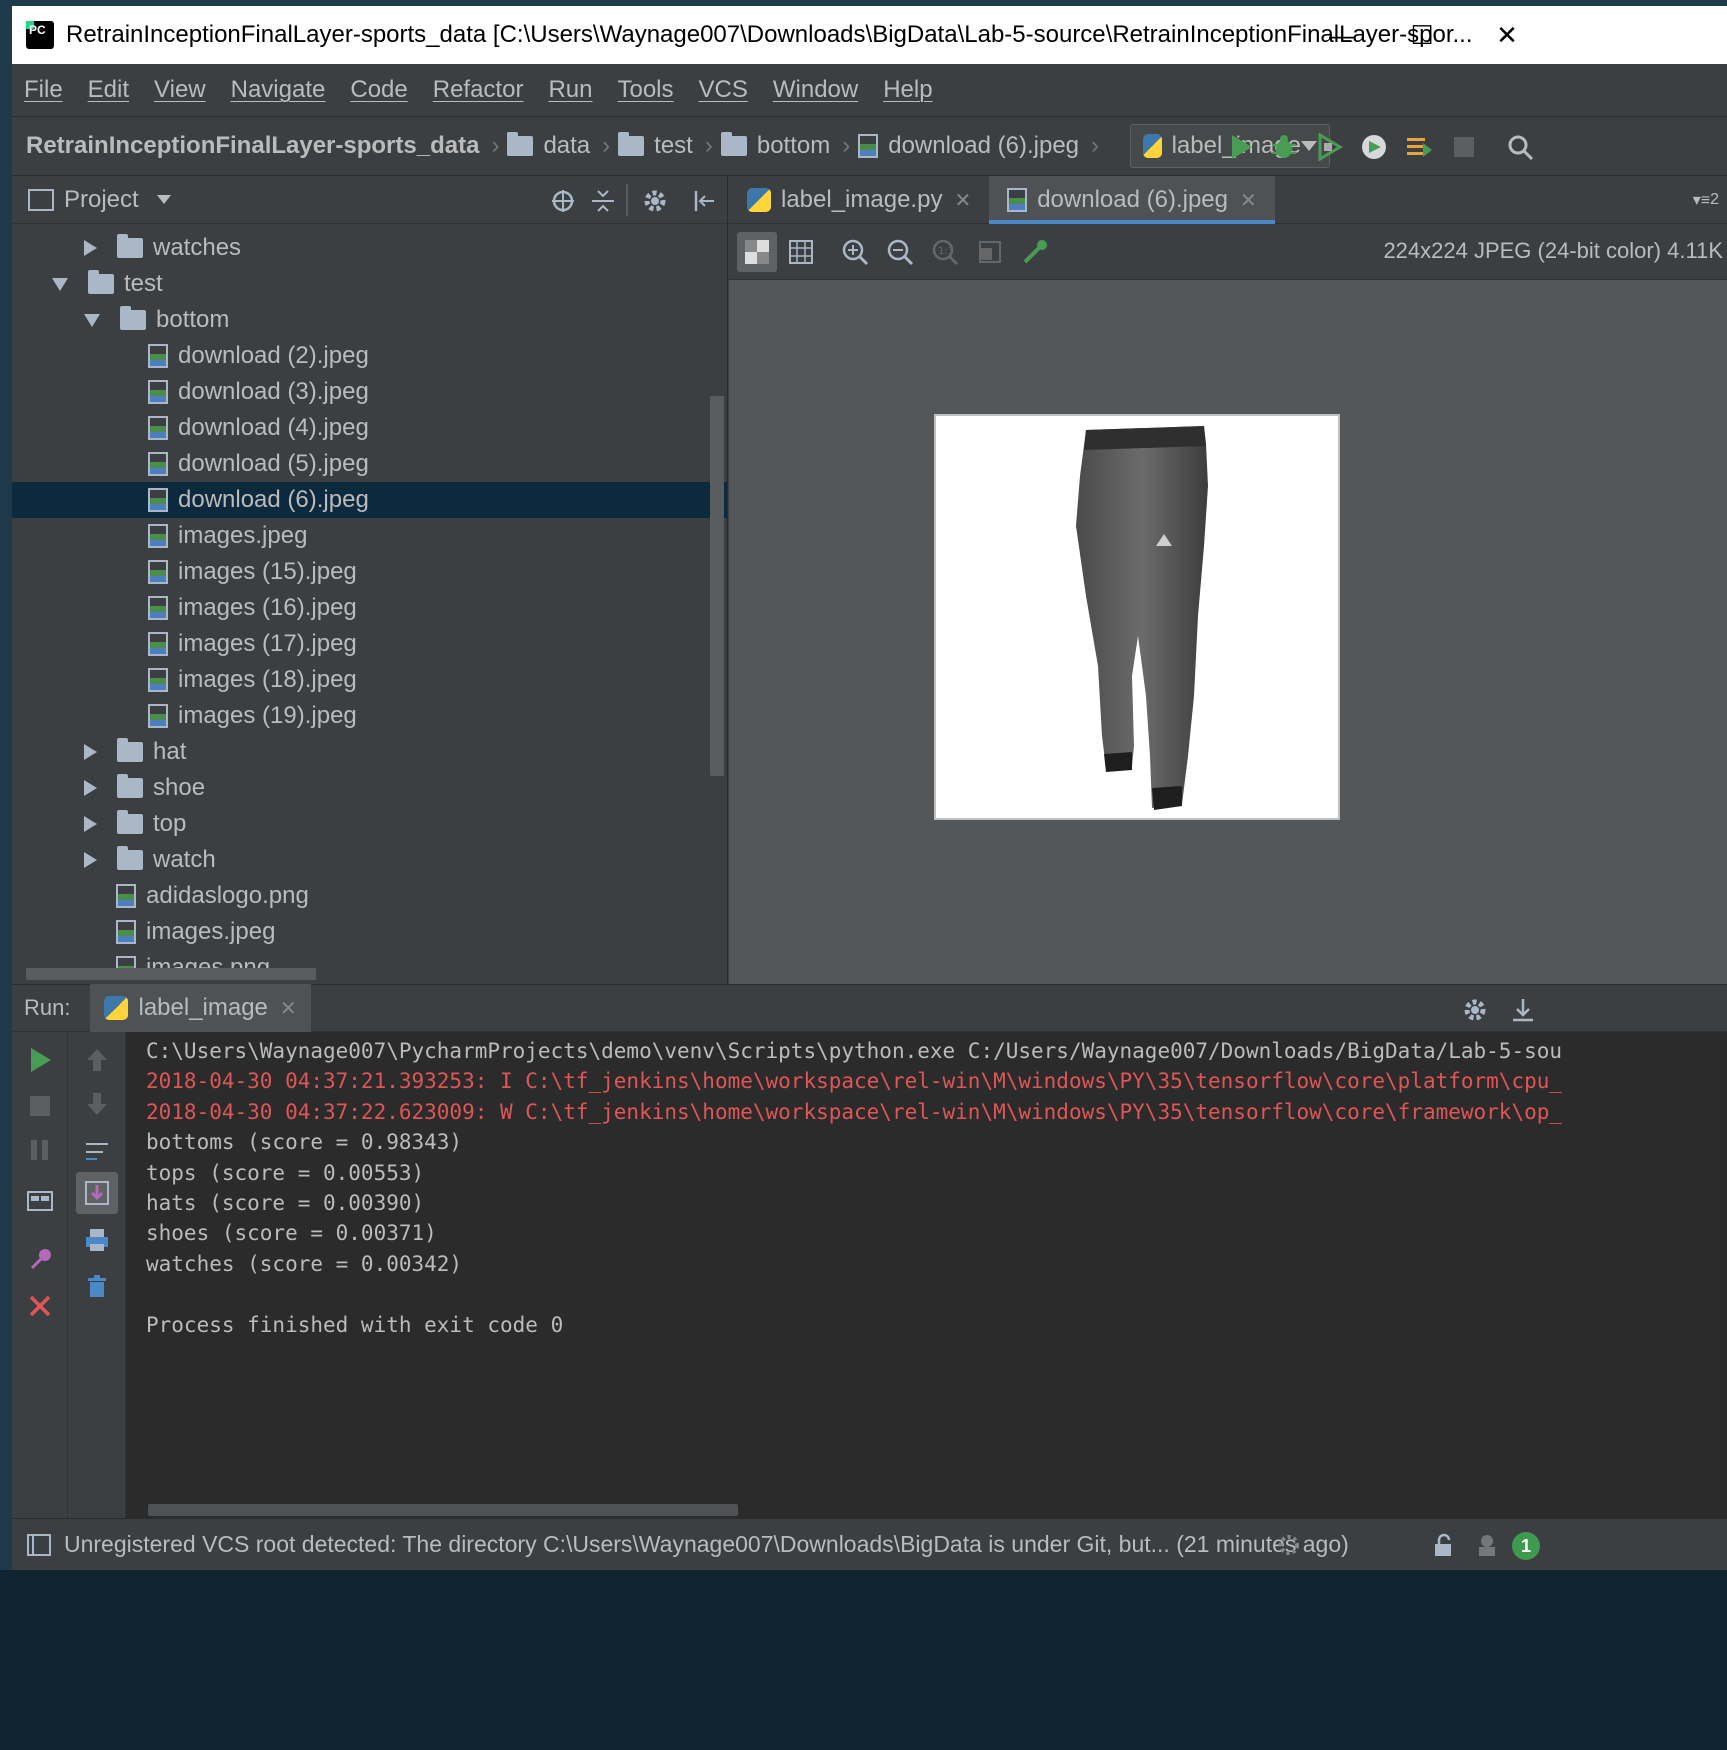 This screenshot has width=1727, height=1750. I want to click on soft-wrap-icon, so click(97, 1150).